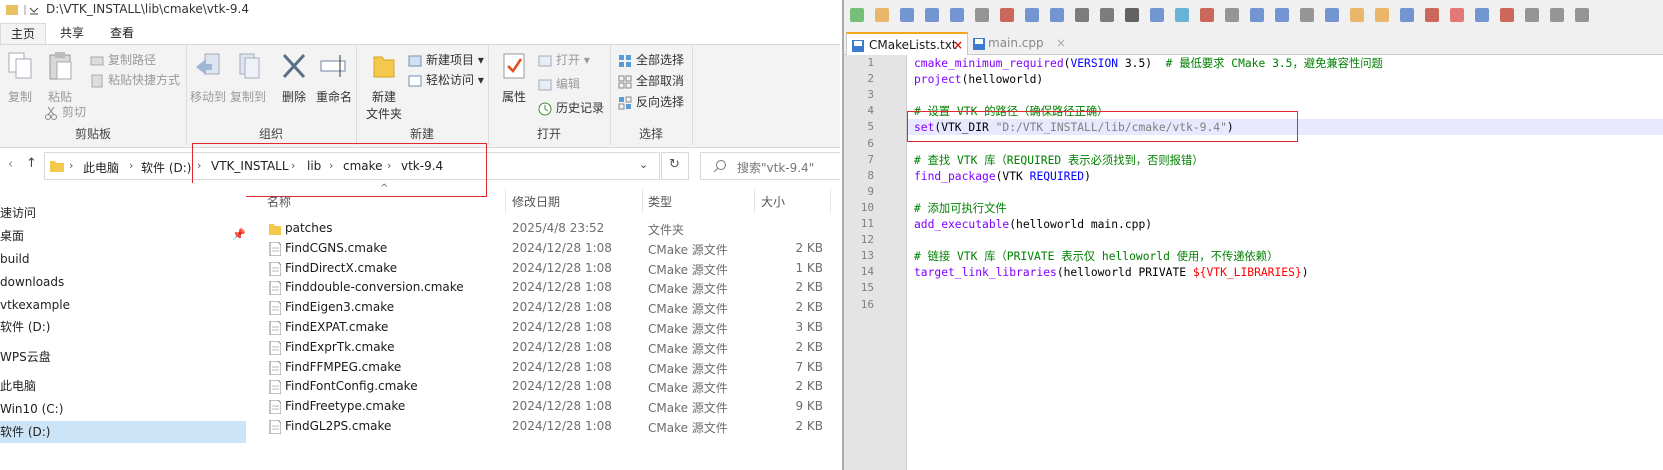 This screenshot has width=1663, height=470. I want to click on history-button: 历史记录, so click(571, 108).